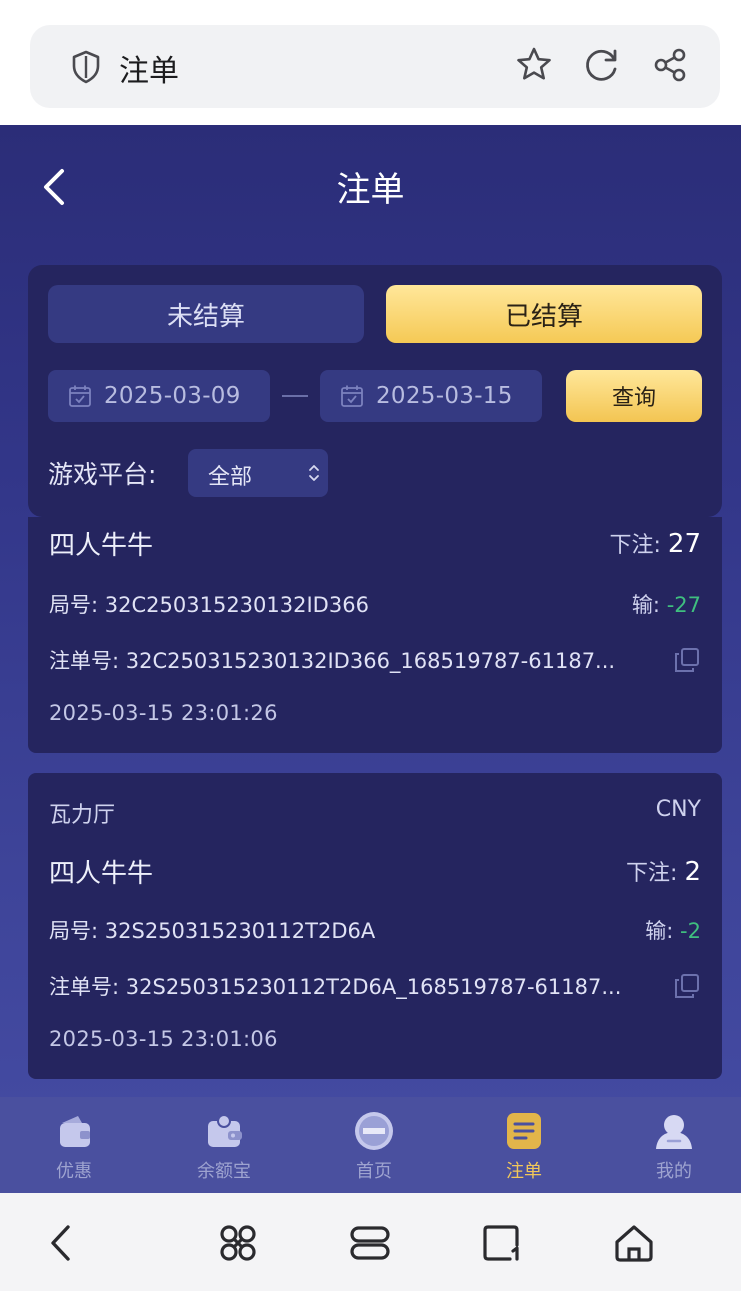 The image size is (741, 1291). I want to click on tab-unsettled: 未结算, so click(206, 314).